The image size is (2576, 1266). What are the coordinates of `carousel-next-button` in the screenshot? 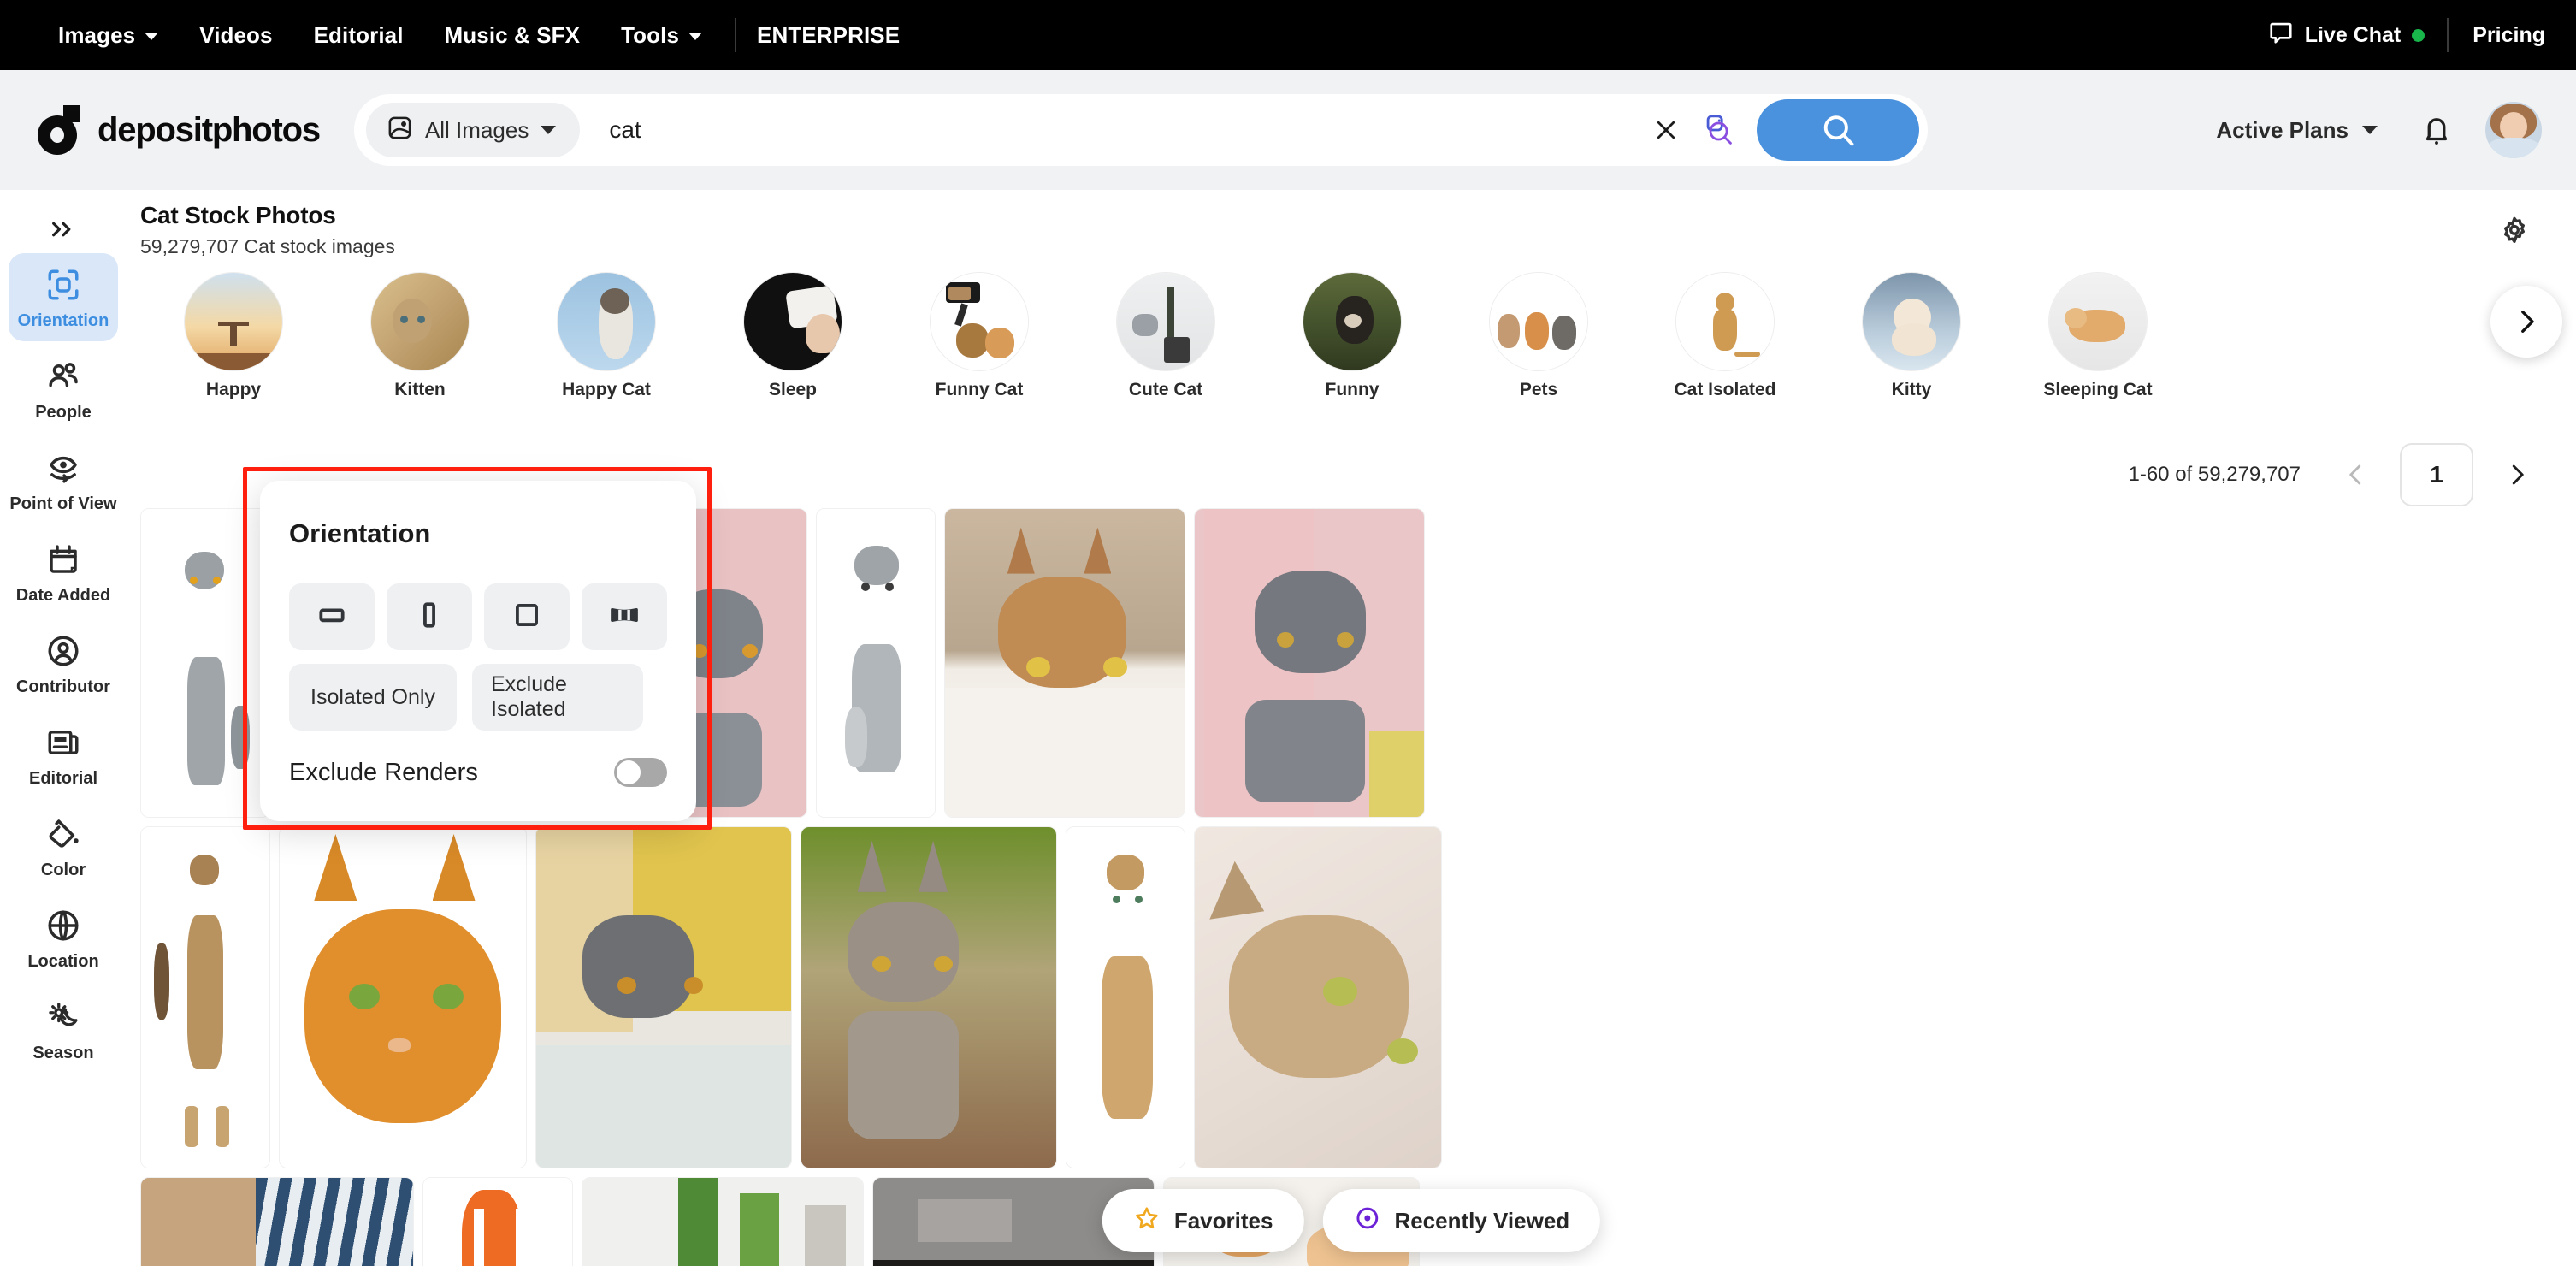 It's located at (2526, 322).